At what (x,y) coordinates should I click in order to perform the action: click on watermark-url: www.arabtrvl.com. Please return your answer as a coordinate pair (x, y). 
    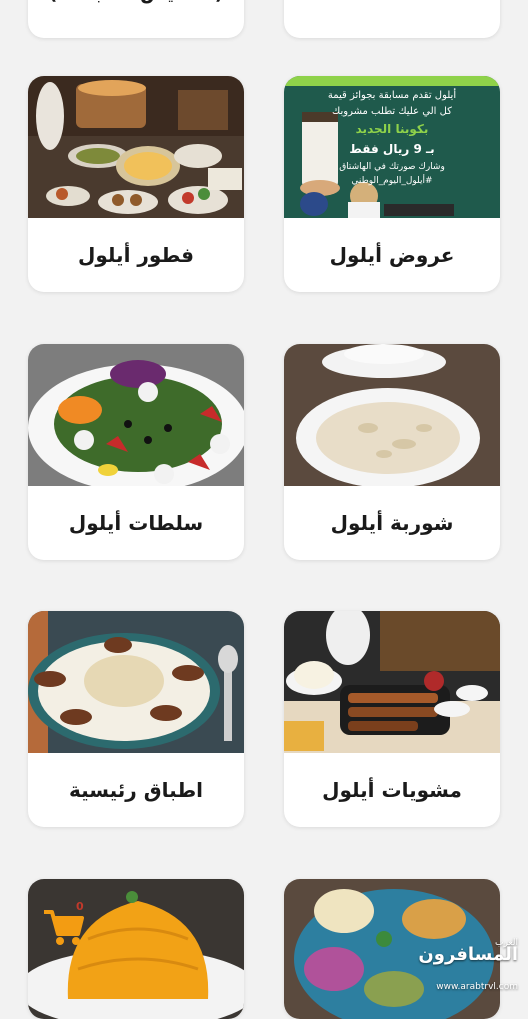
    Looking at the image, I should click on (477, 987).